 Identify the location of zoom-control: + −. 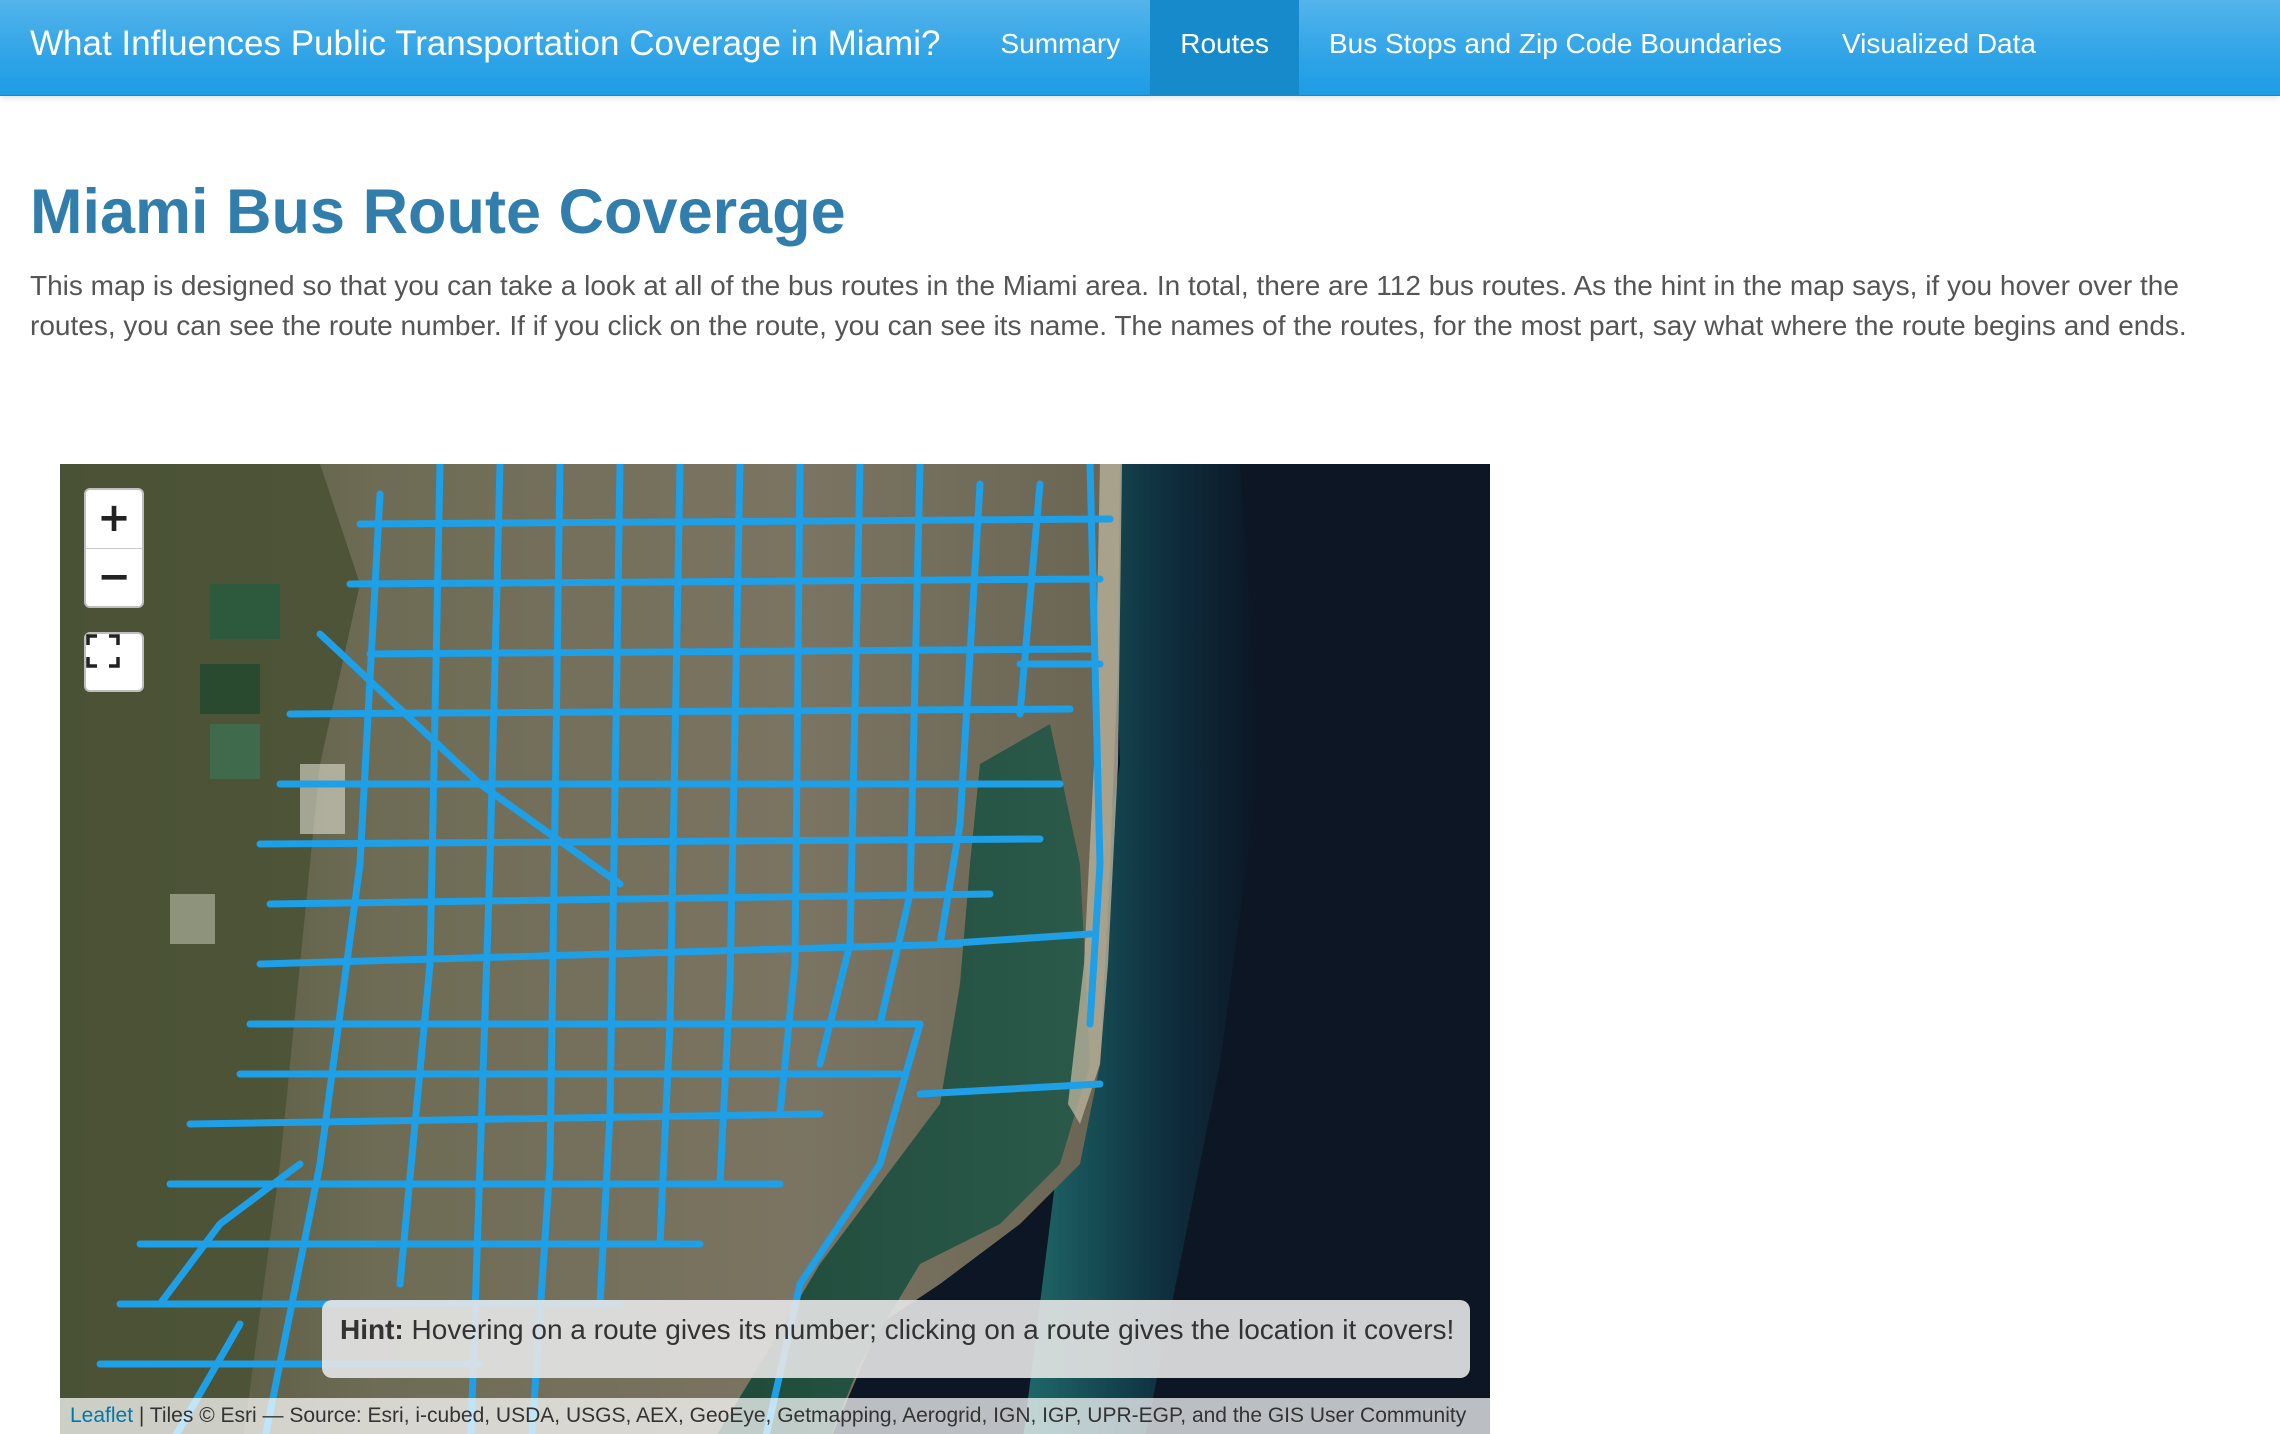
(114, 548).